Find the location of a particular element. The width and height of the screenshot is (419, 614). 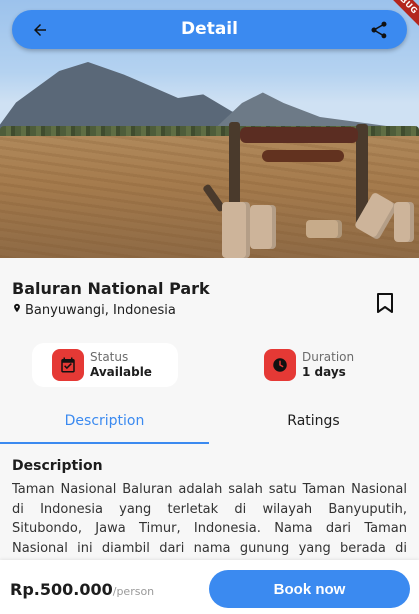

share-icon is located at coordinates (379, 30).